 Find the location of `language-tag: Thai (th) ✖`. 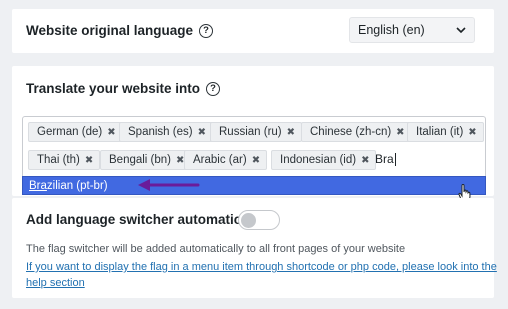

language-tag: Thai (th) ✖ is located at coordinates (64, 160).